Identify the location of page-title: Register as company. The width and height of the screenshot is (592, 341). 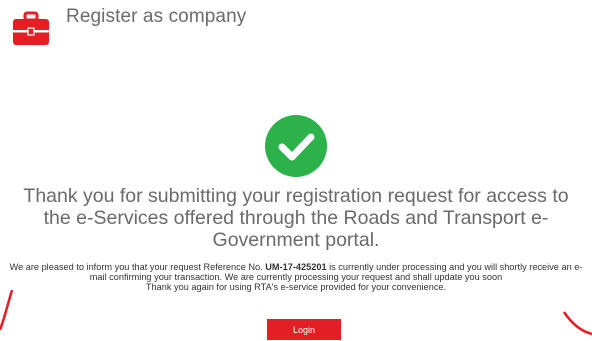
(156, 16).